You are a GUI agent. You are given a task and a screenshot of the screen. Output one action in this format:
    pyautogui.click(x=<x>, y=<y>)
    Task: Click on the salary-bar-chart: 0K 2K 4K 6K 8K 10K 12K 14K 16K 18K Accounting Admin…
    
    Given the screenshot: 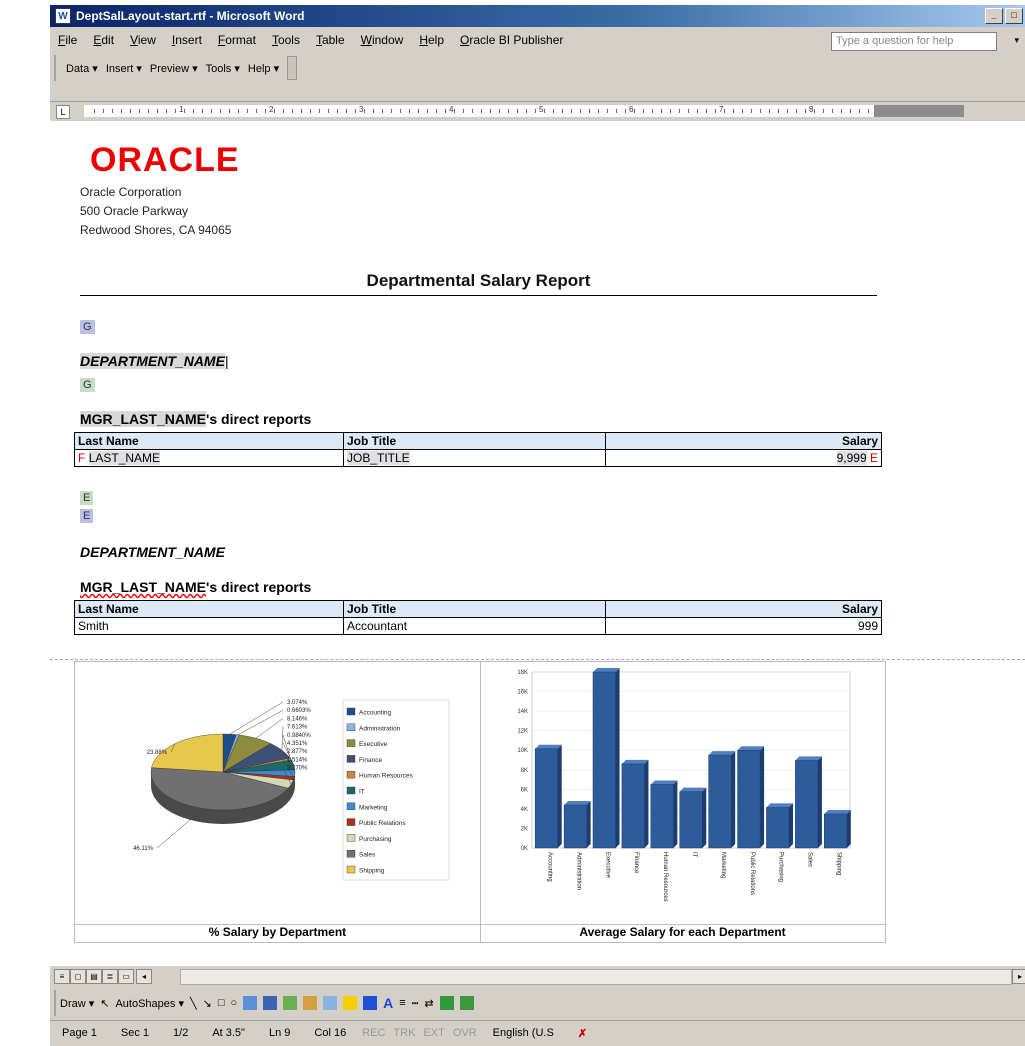 What is the action you would take?
    pyautogui.click(x=682, y=793)
    